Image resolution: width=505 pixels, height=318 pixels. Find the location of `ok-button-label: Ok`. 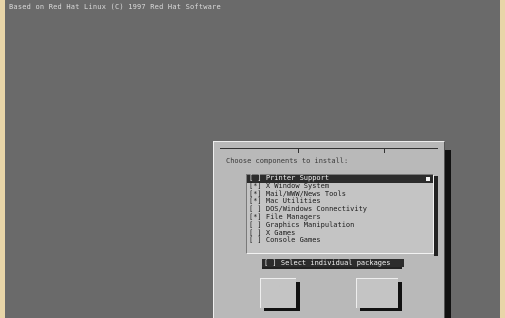

ok-button-label: Ok is located at coordinates (278, 286).